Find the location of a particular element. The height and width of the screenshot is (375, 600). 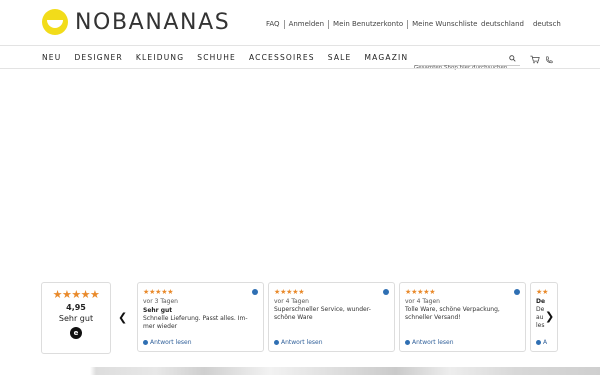

logo: NOBANANAS is located at coordinates (136, 22).